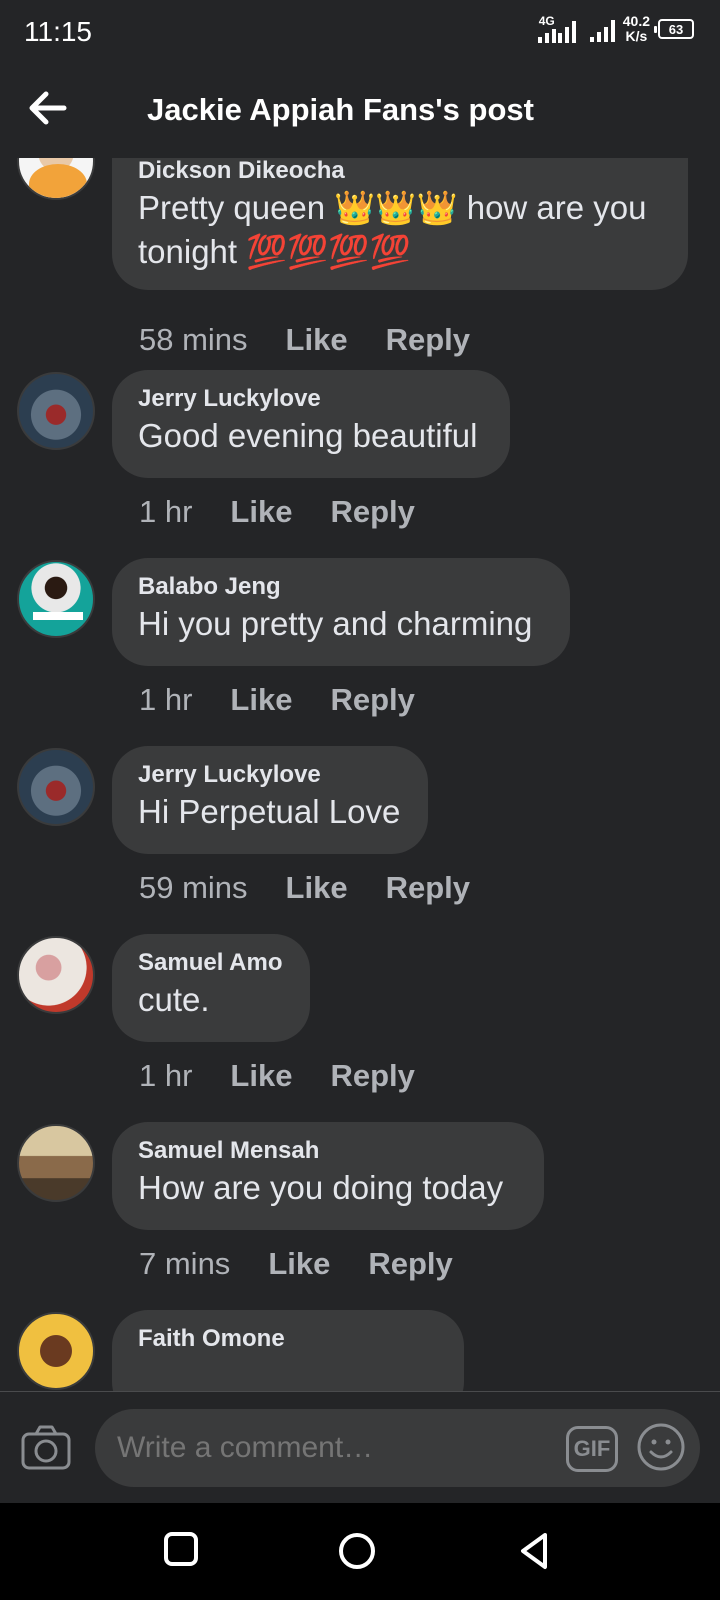 This screenshot has width=720, height=1600. Describe the element at coordinates (615, 29) in the screenshot. I see `status-indicators: 4G 40.2 K/s 63` at that location.